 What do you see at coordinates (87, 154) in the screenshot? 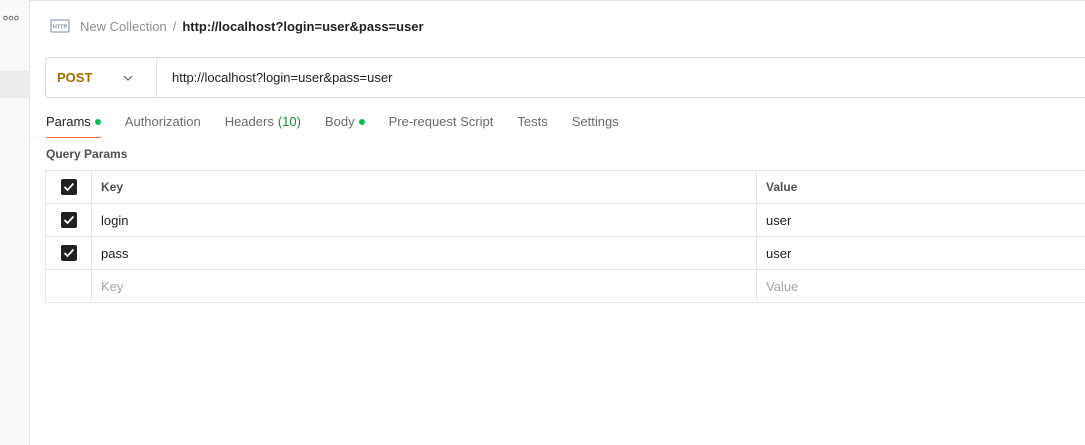
I see `query-params-title: Query Params` at bounding box center [87, 154].